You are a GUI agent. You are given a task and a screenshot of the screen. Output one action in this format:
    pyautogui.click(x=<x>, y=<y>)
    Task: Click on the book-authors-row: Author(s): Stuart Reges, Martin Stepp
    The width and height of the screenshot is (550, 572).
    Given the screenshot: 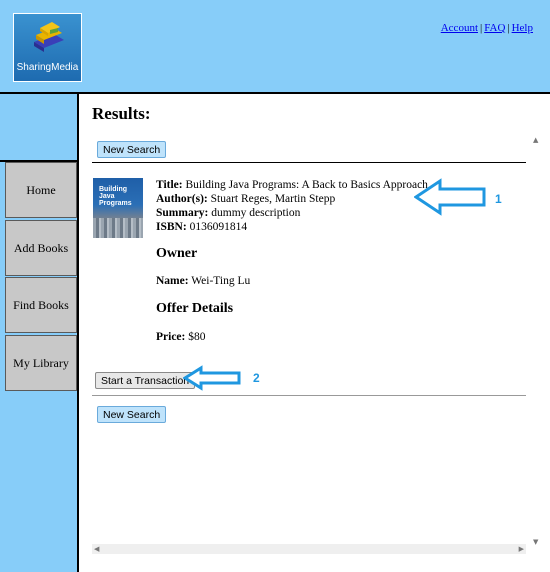 What is the action you would take?
    pyautogui.click(x=292, y=199)
    